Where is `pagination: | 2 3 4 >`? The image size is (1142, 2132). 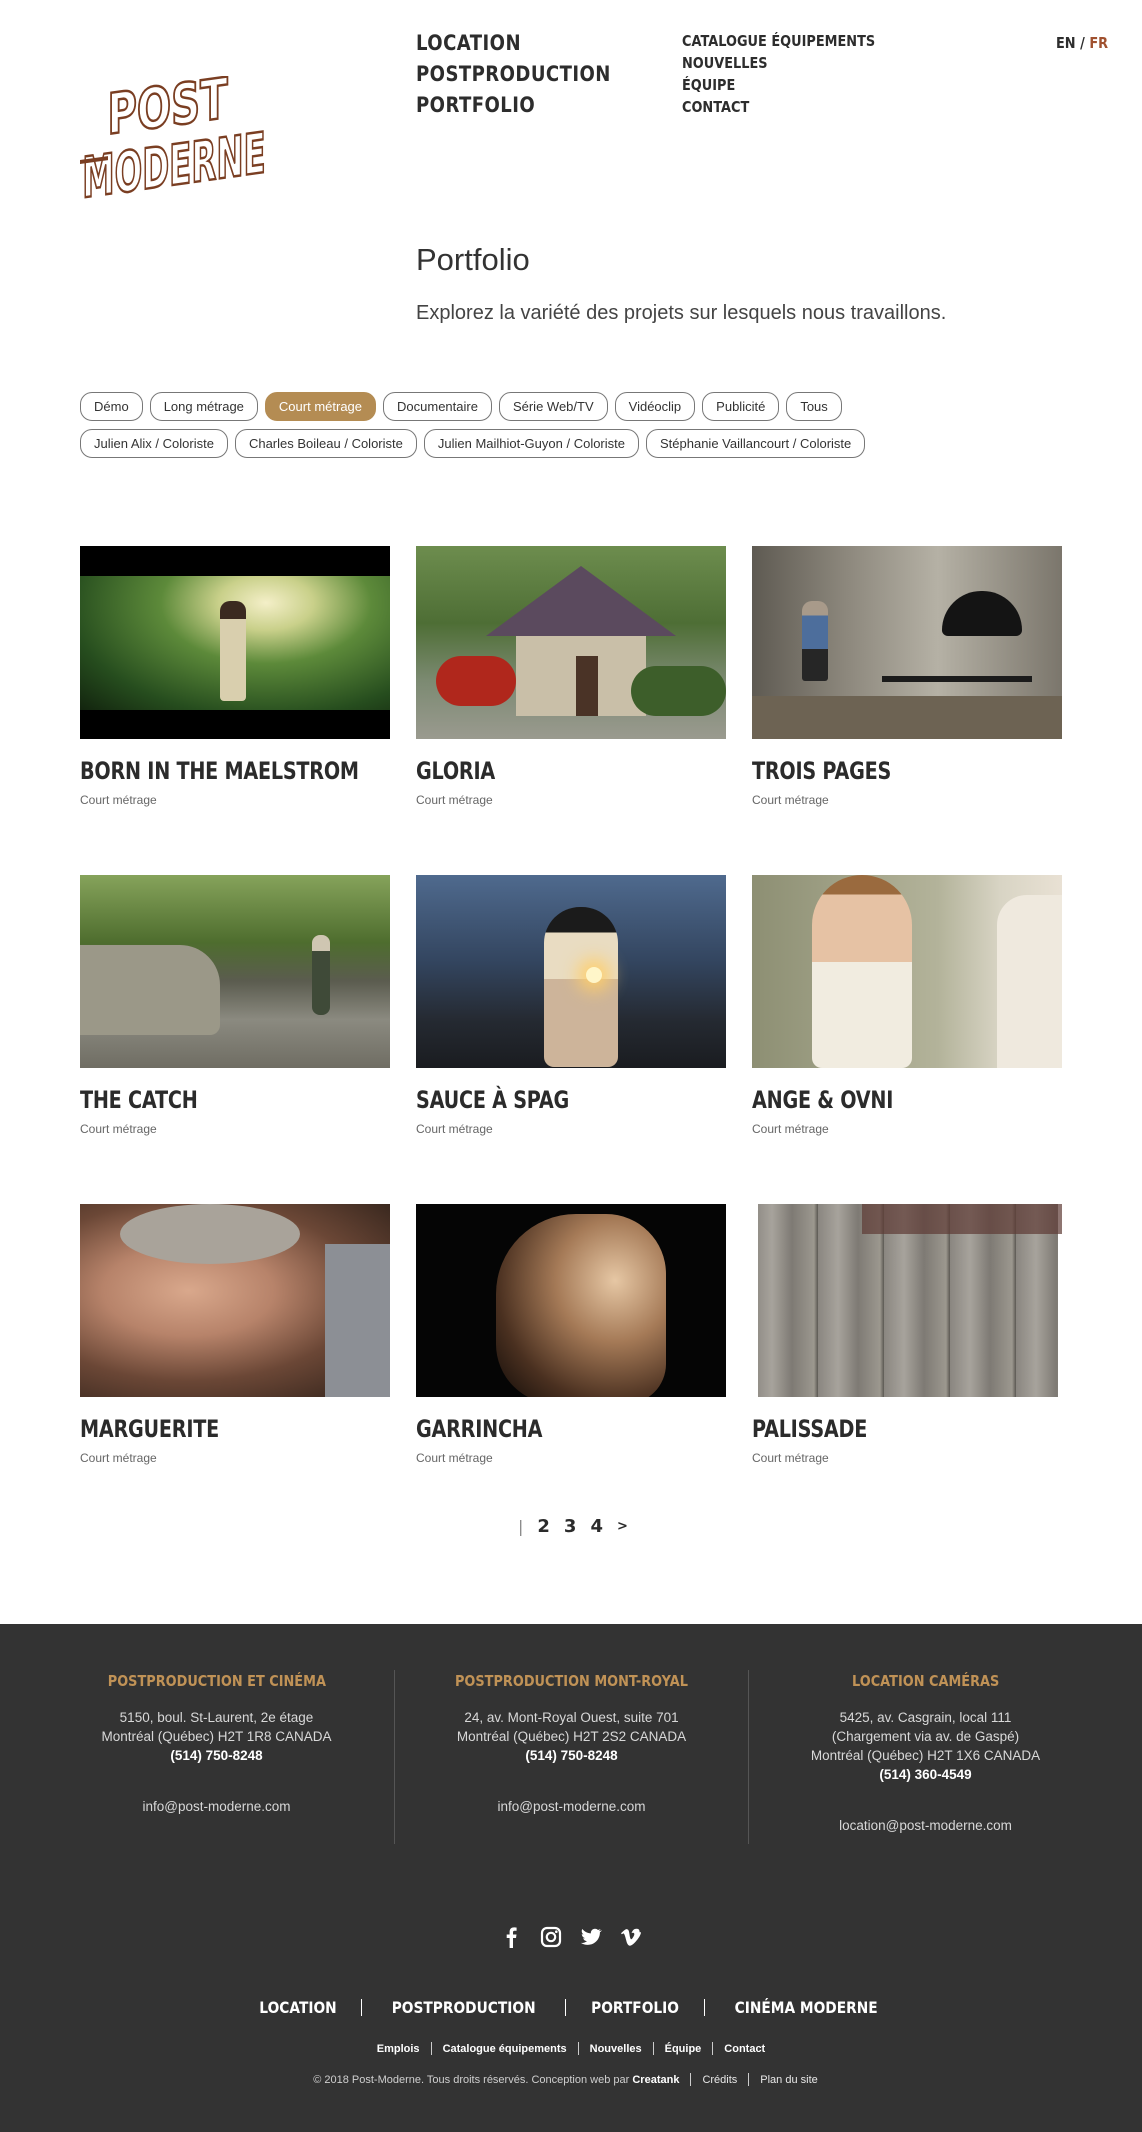 pagination: | 2 3 4 > is located at coordinates (573, 1526).